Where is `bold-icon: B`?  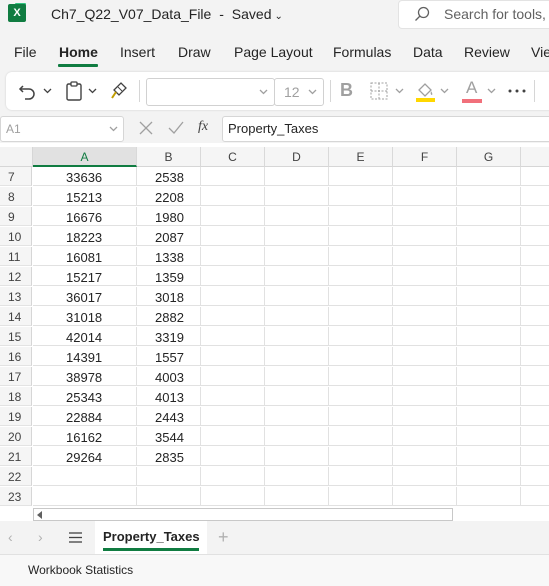
bold-icon: B is located at coordinates (346, 90).